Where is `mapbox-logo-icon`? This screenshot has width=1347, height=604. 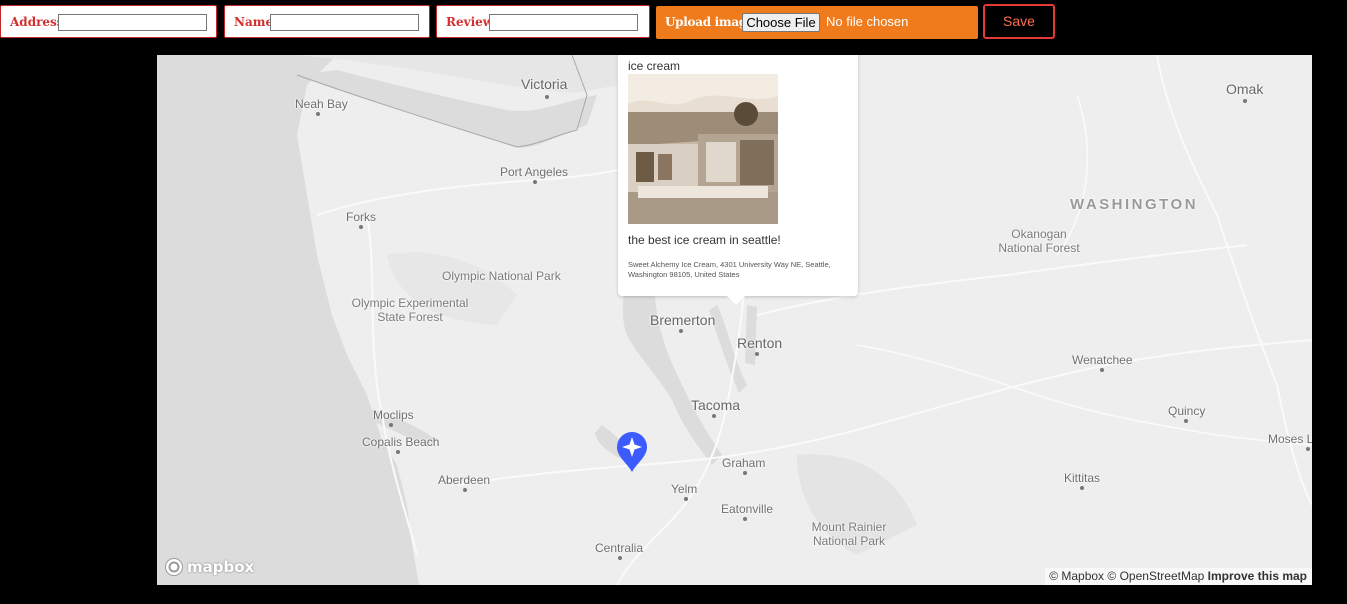 mapbox-logo-icon is located at coordinates (174, 567).